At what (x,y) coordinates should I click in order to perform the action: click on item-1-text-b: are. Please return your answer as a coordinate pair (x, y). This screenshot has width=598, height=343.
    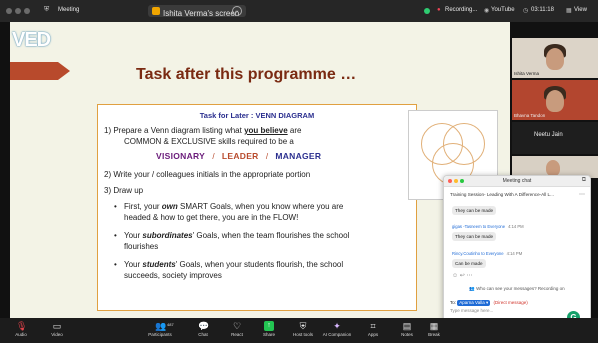
    Looking at the image, I should click on (294, 130).